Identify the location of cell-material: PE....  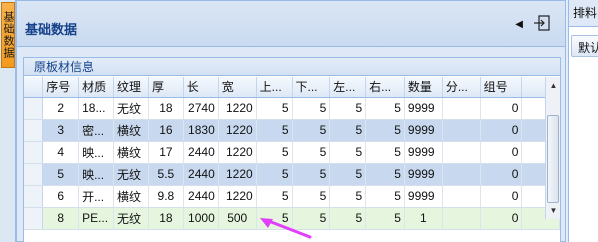
(96, 218).